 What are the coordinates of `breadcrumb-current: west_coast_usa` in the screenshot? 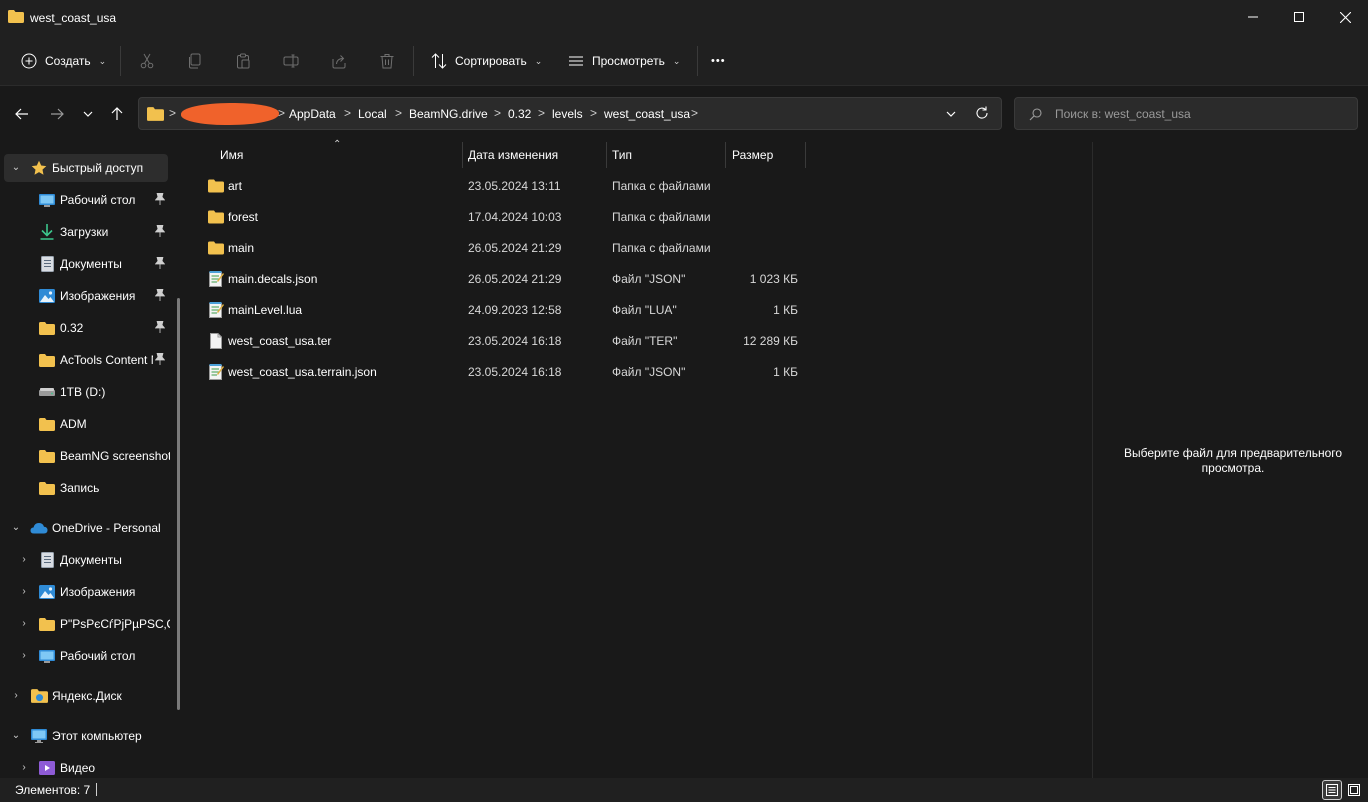 It's located at (647, 114).